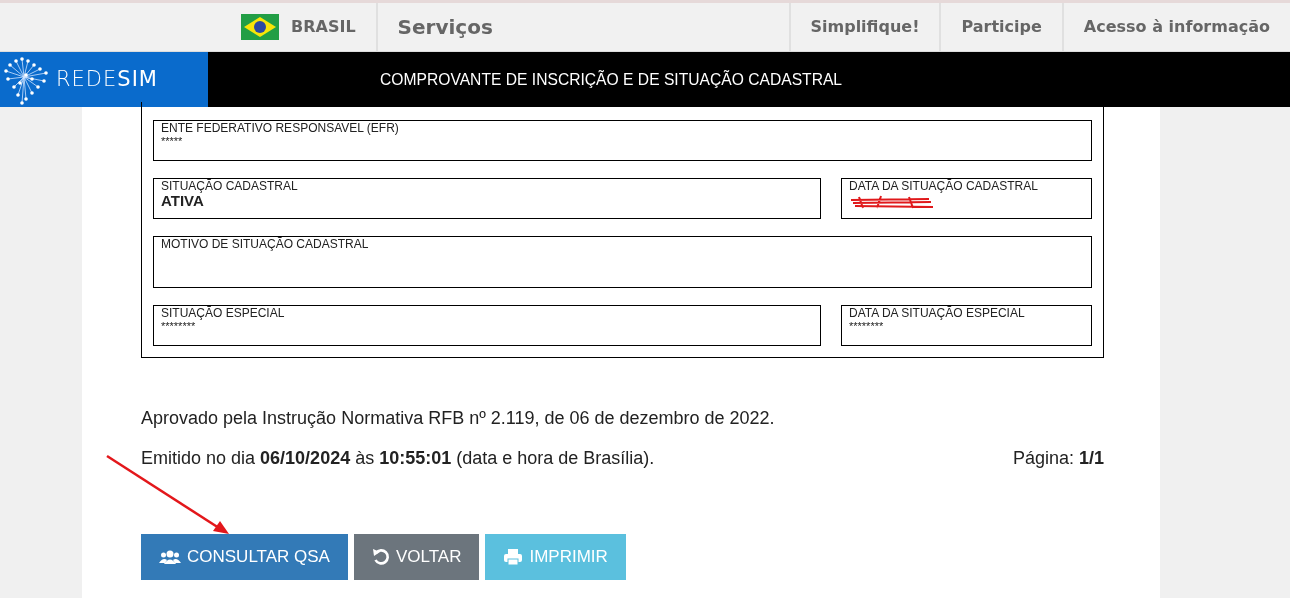 The width and height of the screenshot is (1290, 598). Describe the element at coordinates (944, 186) in the screenshot. I see `field-label: DATA DA SITUAÇÃO CADASTRAL` at that location.